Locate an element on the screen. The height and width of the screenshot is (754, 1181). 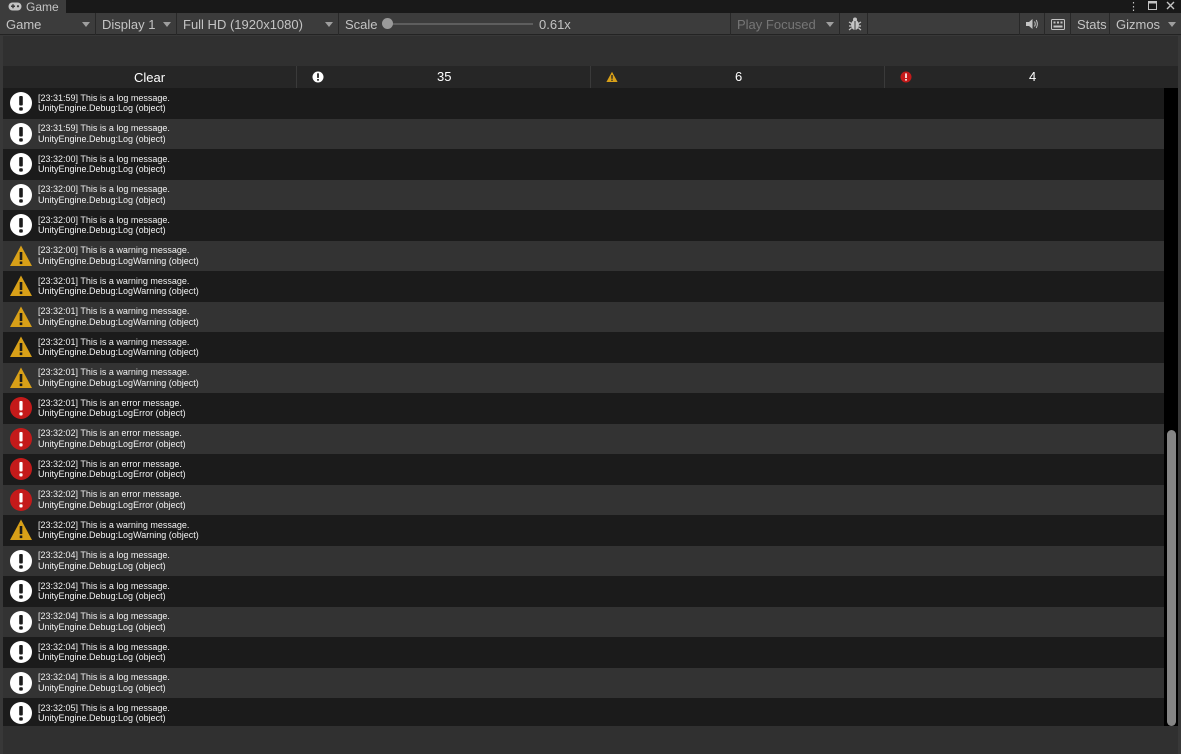
gizmos-dropdown: Gizmos is located at coordinates (1145, 24).